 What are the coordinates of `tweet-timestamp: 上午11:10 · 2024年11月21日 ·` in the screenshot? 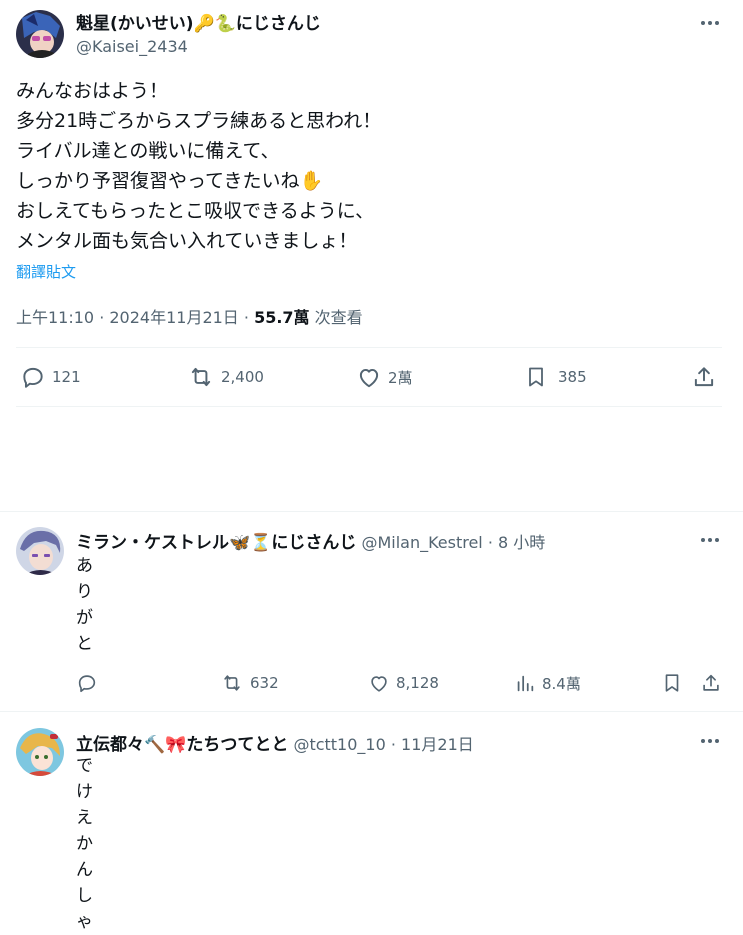 It's located at (135, 317).